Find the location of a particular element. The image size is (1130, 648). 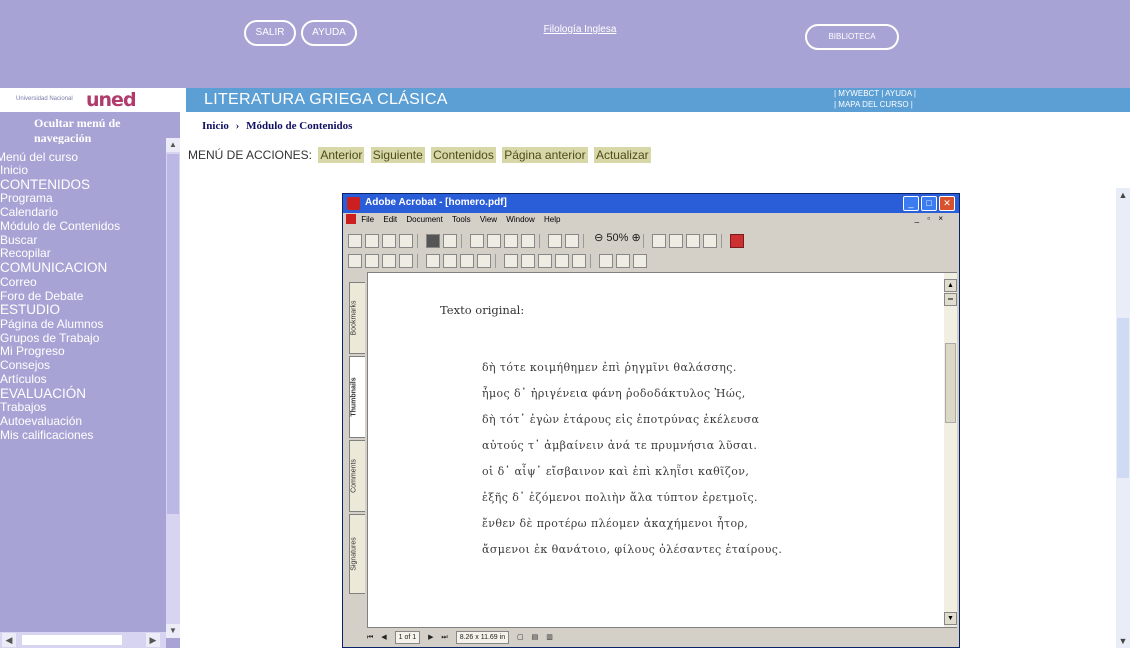

close-icon: ✕ is located at coordinates (947, 203).